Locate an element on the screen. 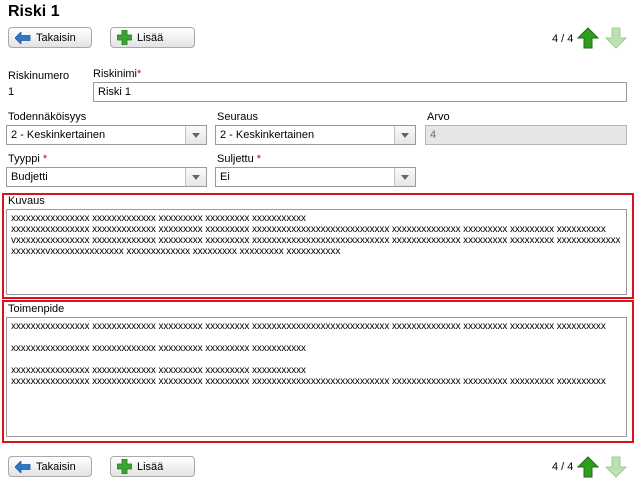 The width and height of the screenshot is (644, 490). riskinimi-label: Riskinimi* is located at coordinates (117, 74).